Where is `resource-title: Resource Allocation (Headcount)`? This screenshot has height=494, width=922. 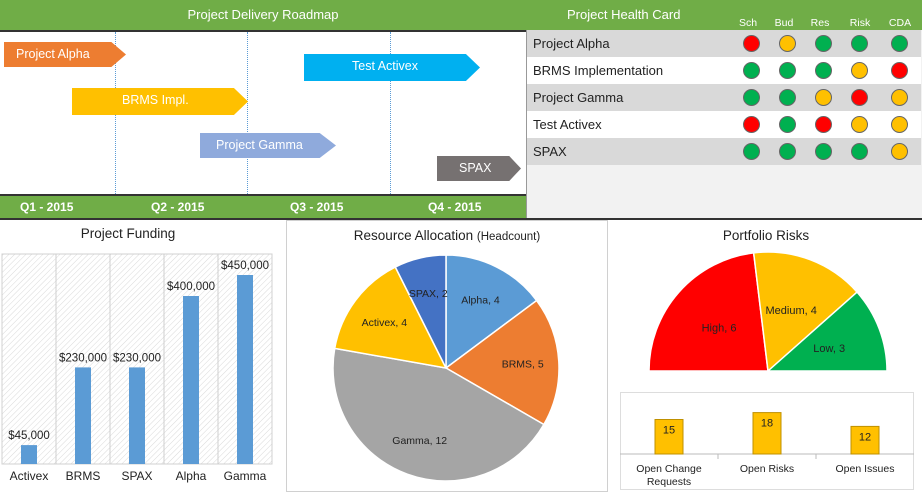
resource-title: Resource Allocation (Headcount) is located at coordinates (447, 235).